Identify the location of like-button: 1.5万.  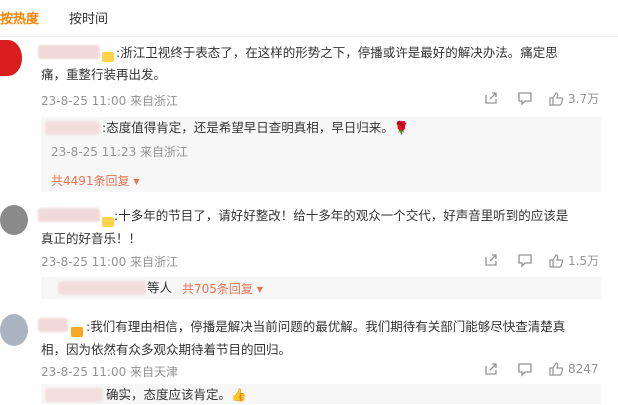
(573, 260).